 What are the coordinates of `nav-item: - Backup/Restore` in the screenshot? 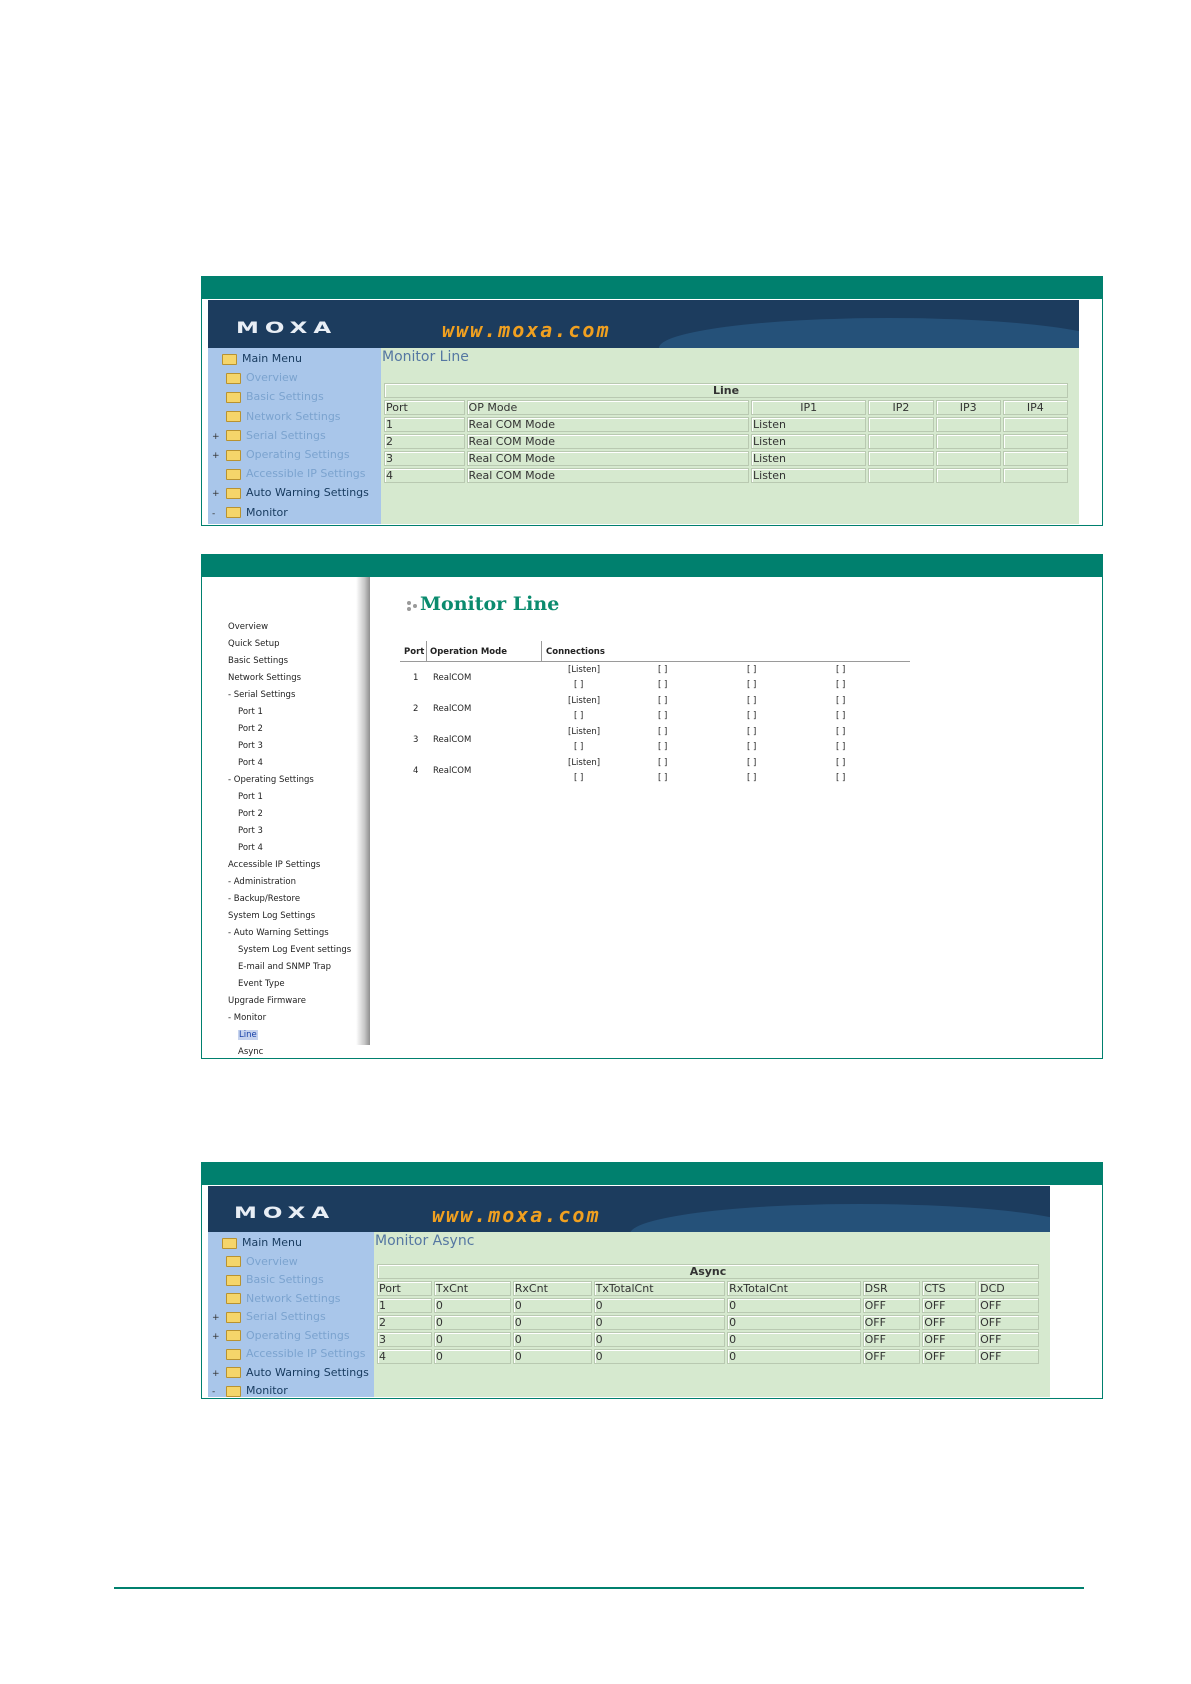 It's located at (264, 899).